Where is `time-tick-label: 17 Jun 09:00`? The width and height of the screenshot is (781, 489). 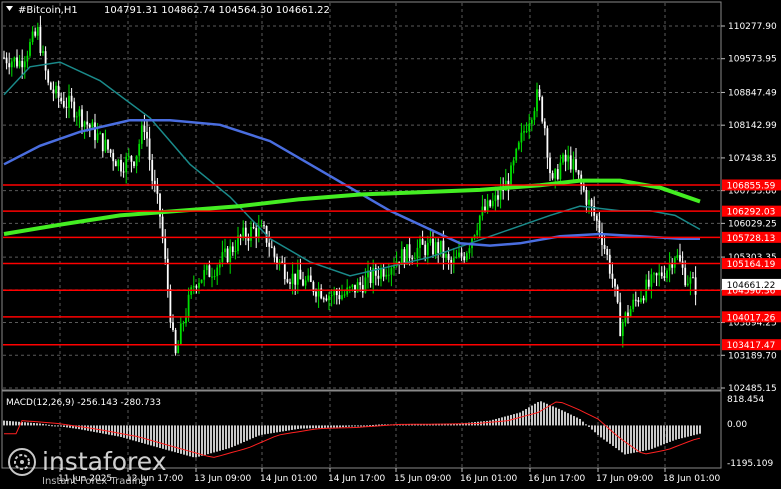 time-tick-label: 17 Jun 09:00 is located at coordinates (624, 479).